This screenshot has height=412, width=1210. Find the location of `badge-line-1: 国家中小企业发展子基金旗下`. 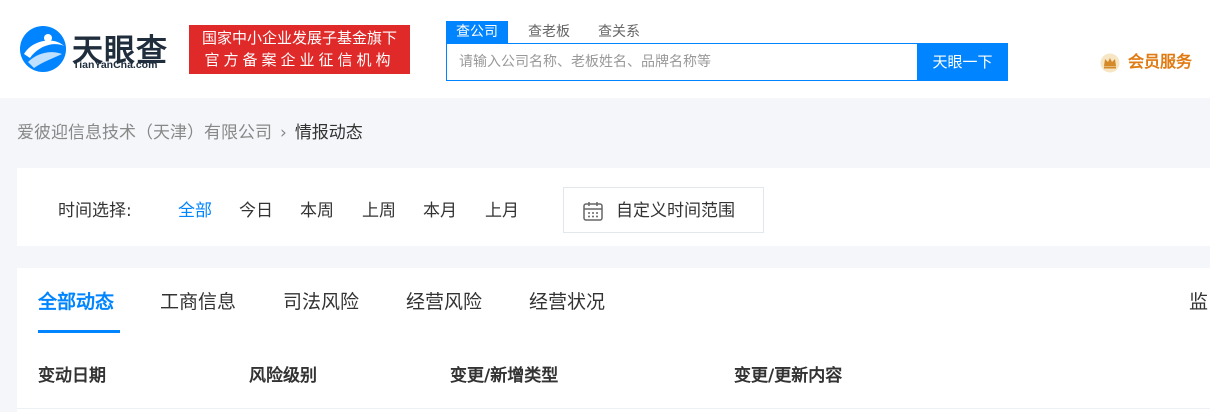

badge-line-1: 国家中小企业发展子基金旗下 is located at coordinates (299, 38).